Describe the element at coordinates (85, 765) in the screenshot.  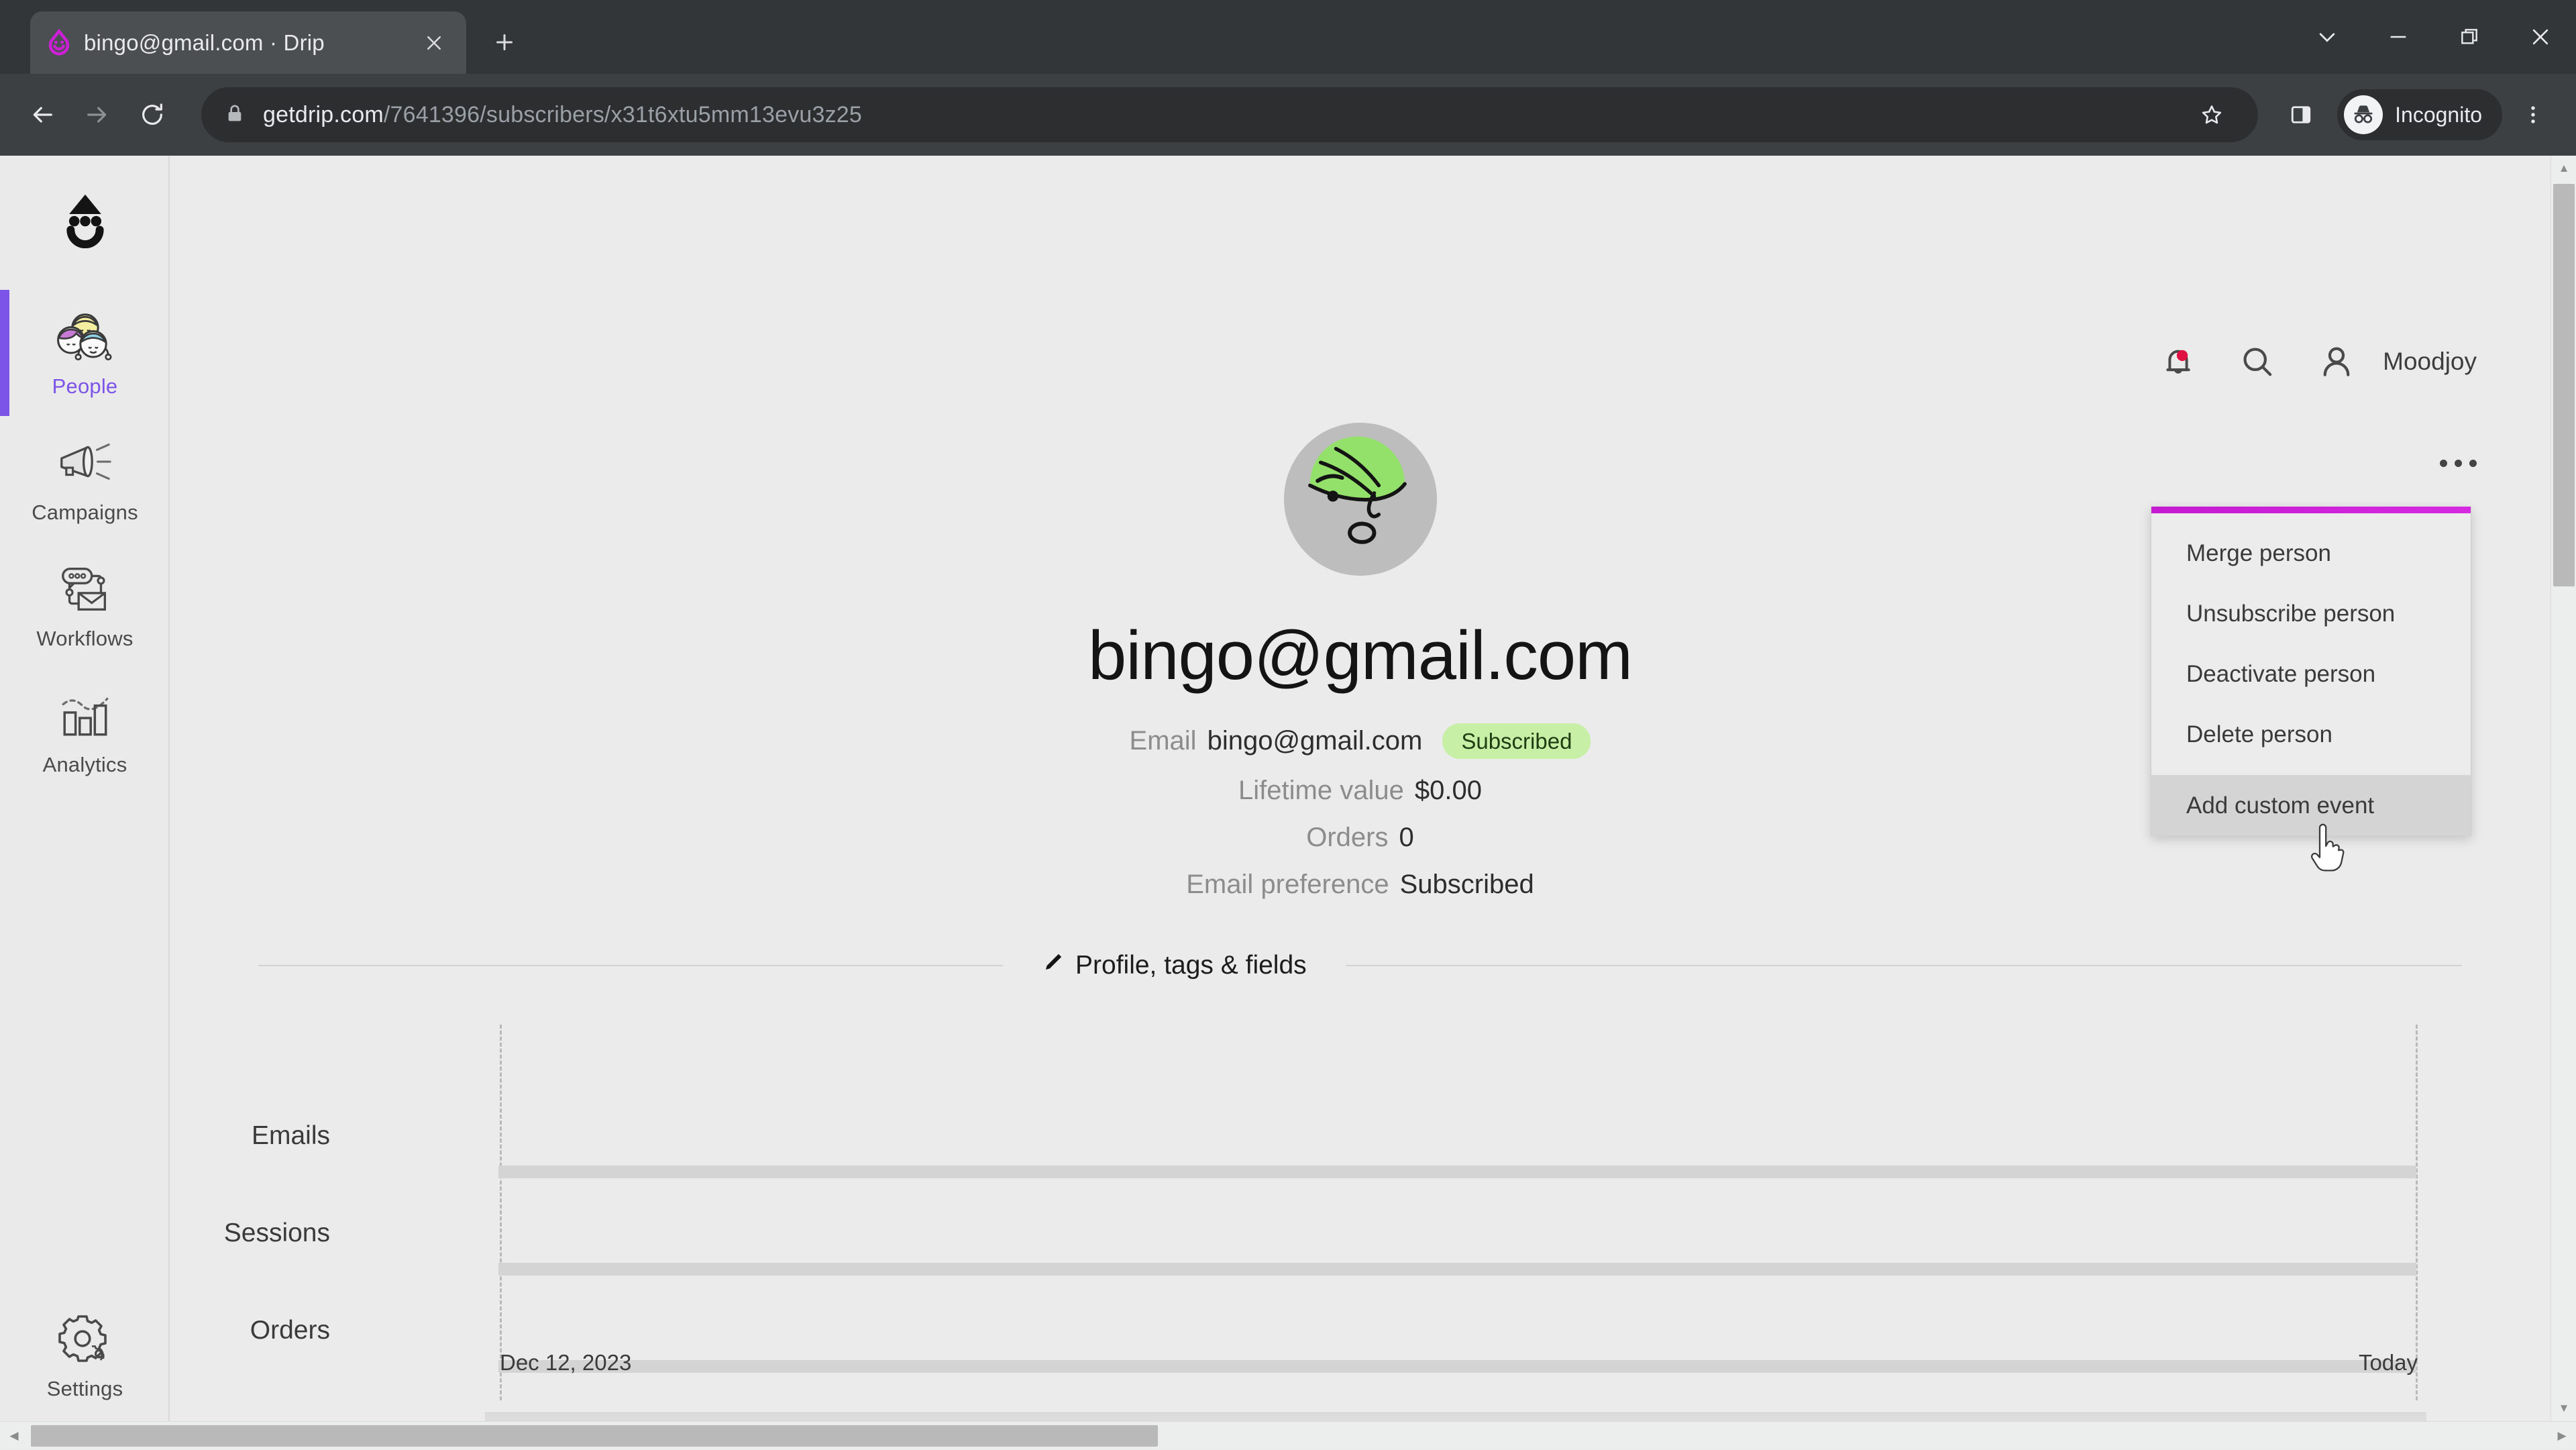
I see `sidebar-item-label: Analytics` at that location.